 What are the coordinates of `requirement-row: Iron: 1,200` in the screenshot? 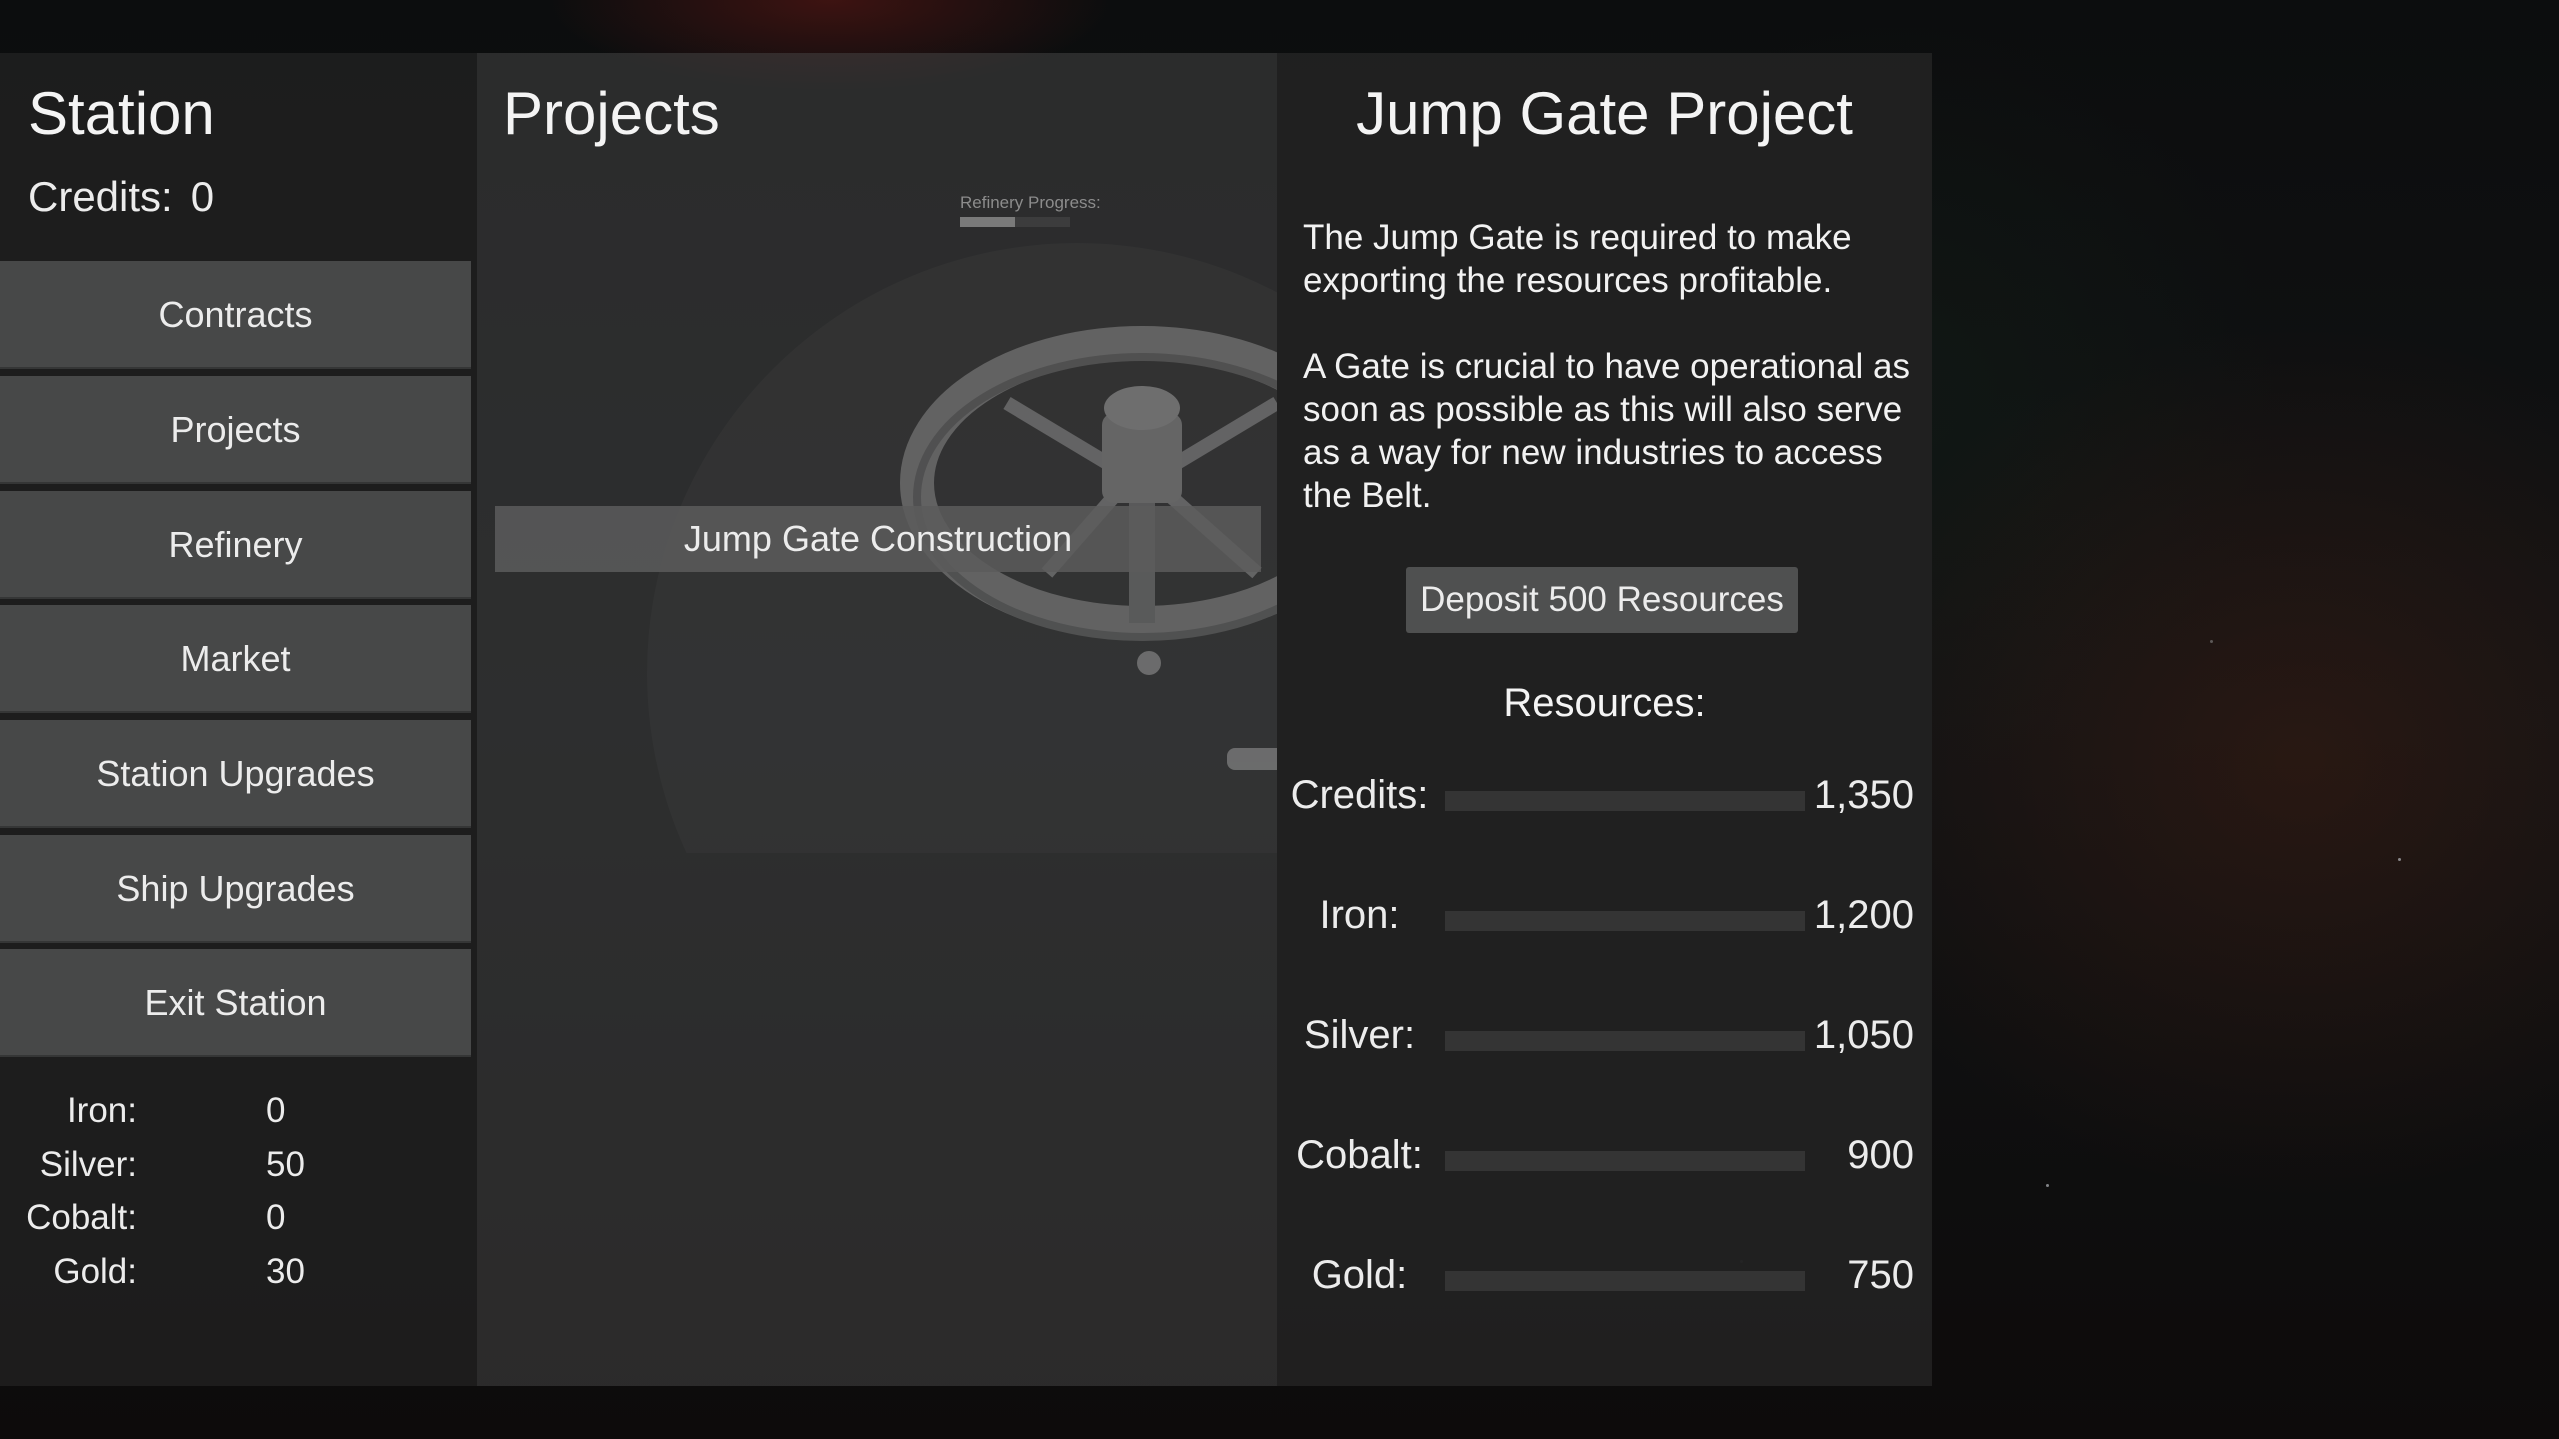 It's located at (1604, 923).